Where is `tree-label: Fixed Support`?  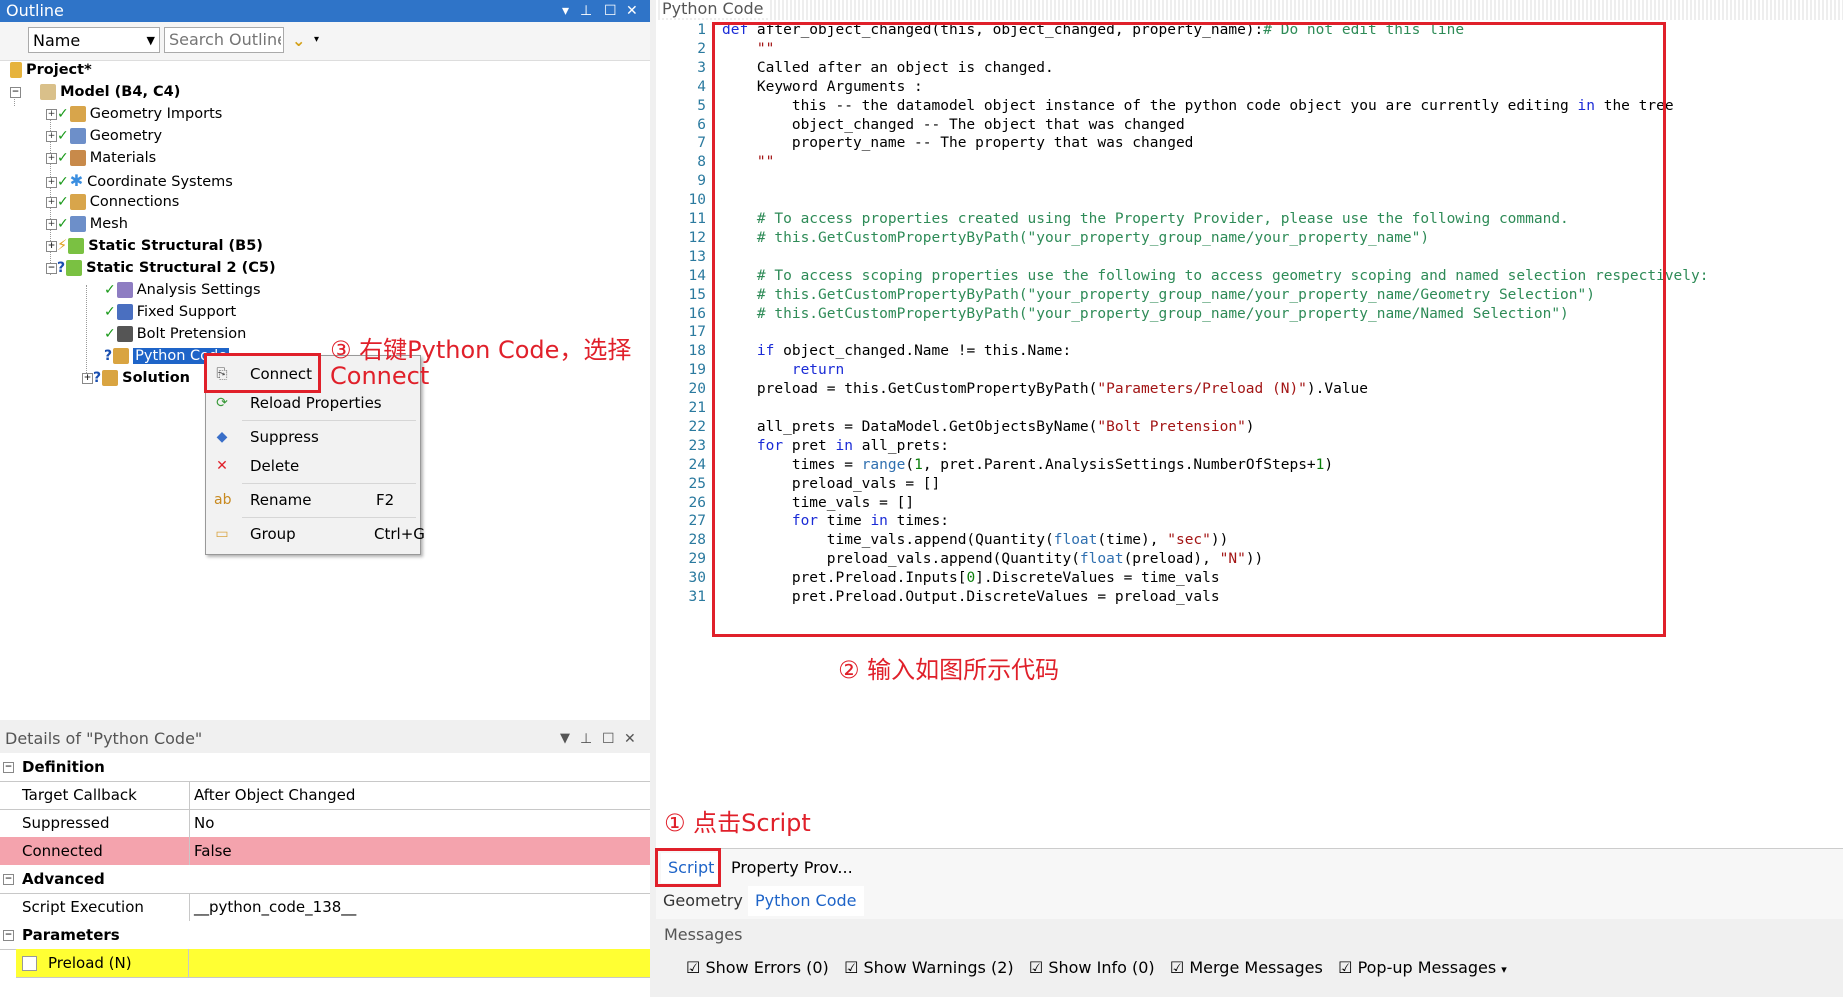
tree-label: Fixed Support is located at coordinates (186, 312).